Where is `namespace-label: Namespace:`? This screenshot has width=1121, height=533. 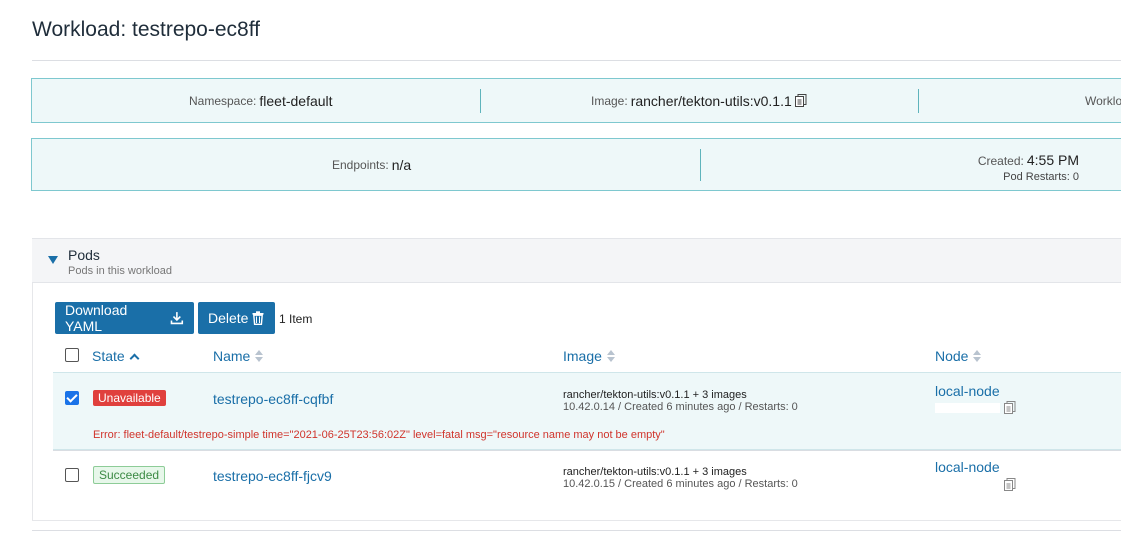 namespace-label: Namespace: is located at coordinates (223, 100).